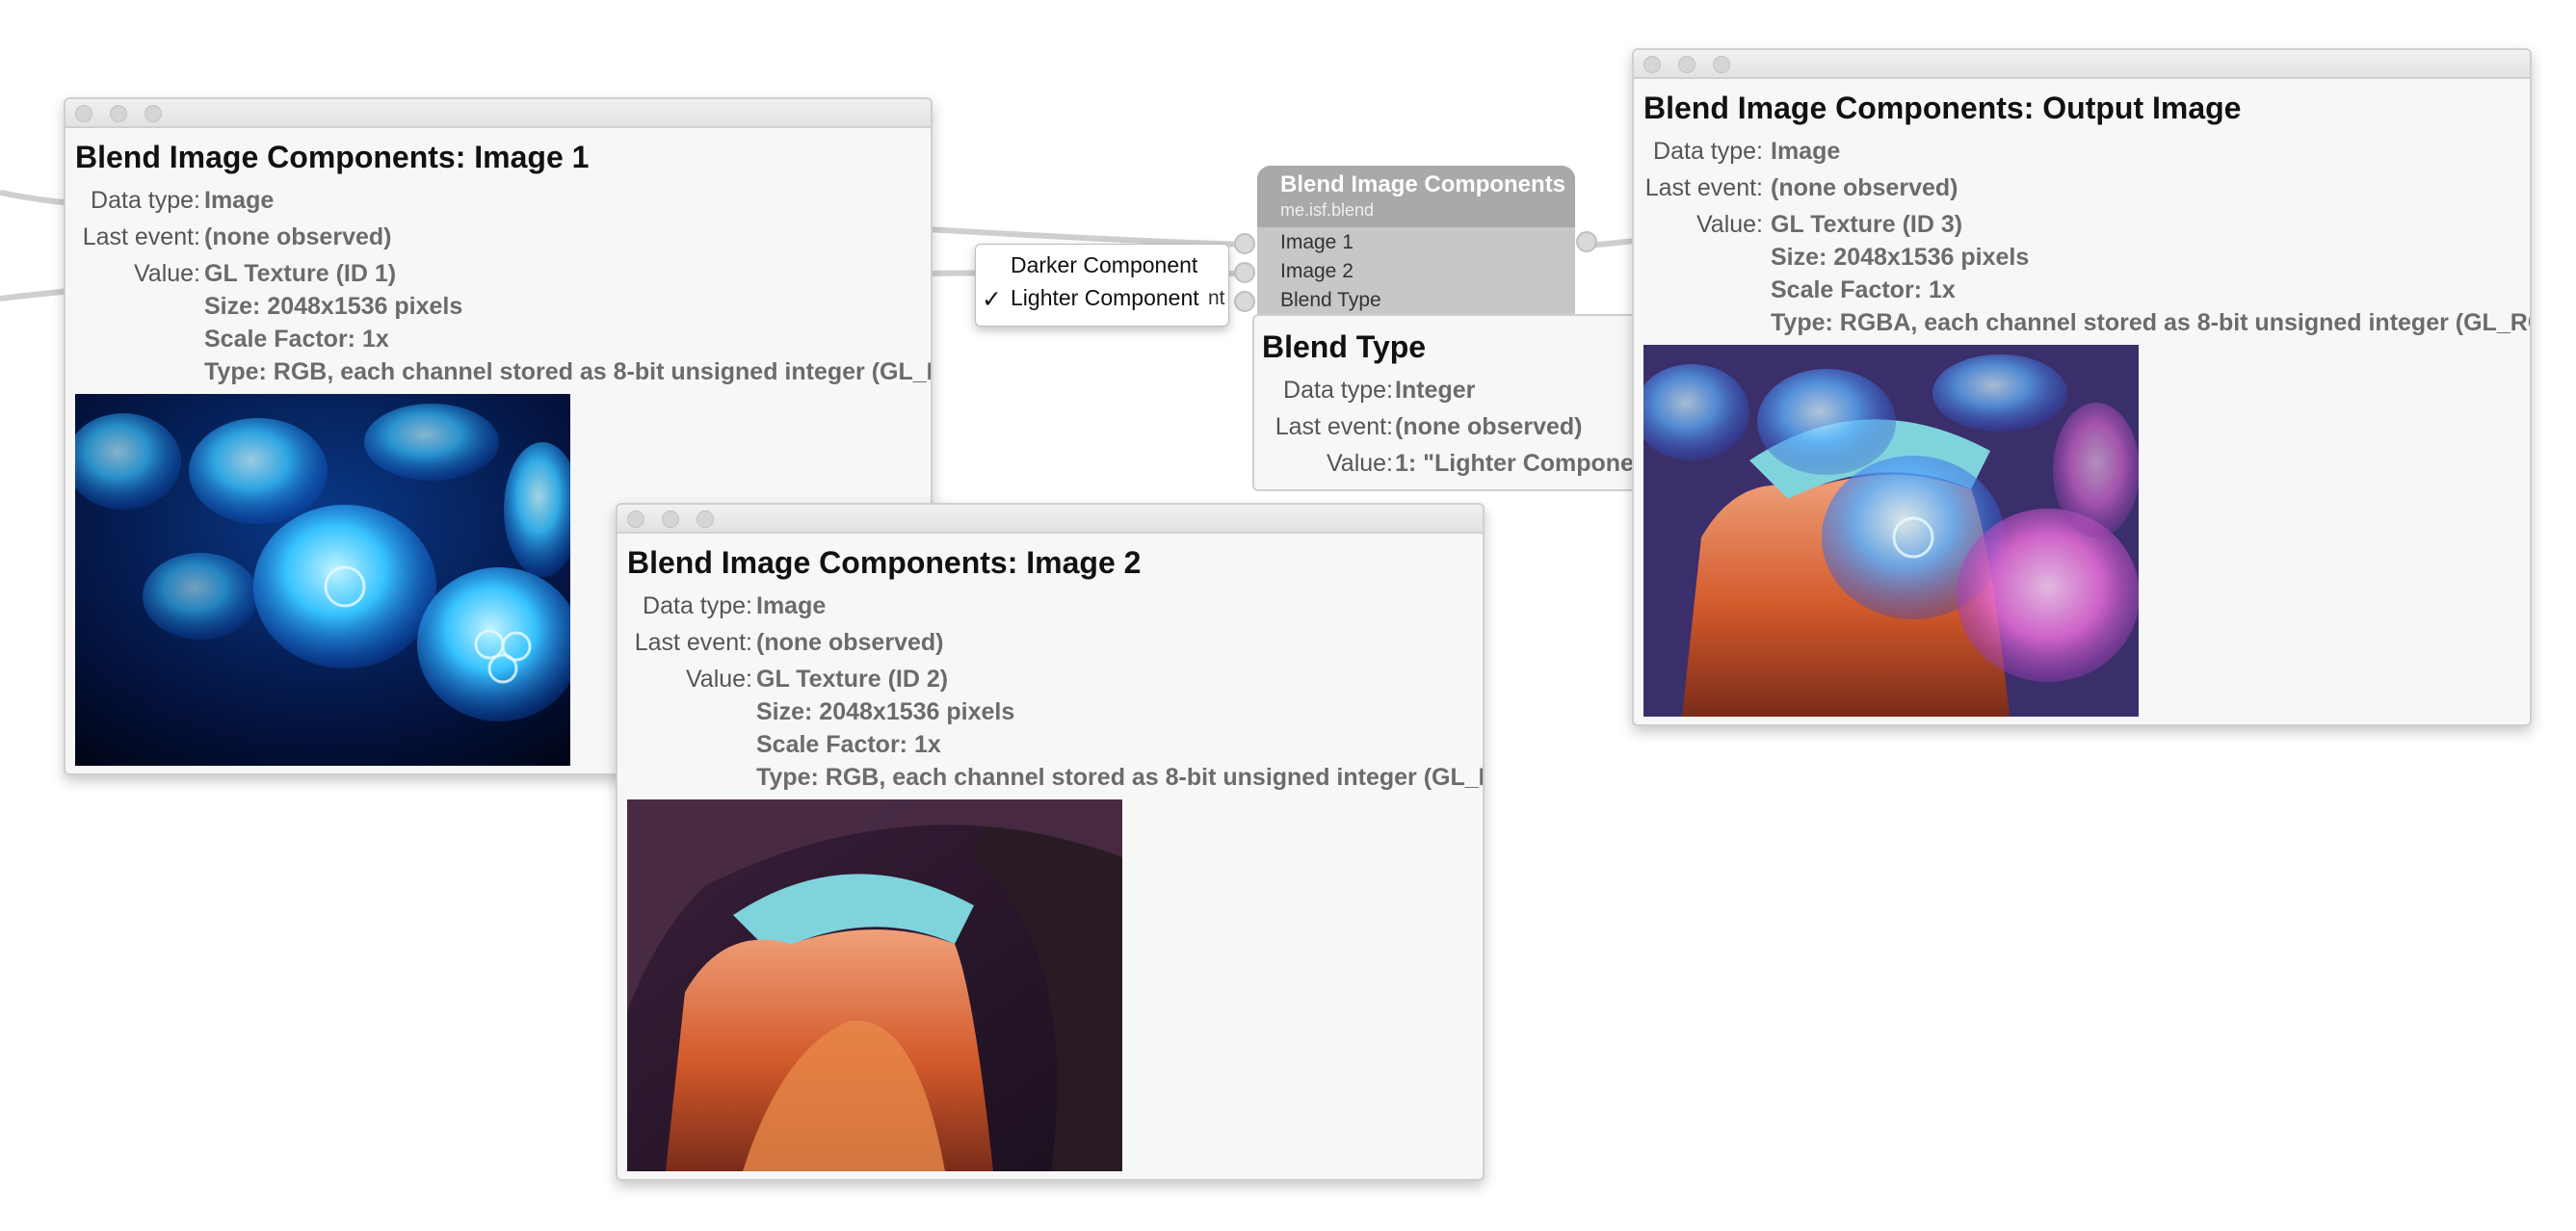 This screenshot has width=2576, height=1231. What do you see at coordinates (1217, 298) in the screenshot?
I see `truncated-port-label: nt` at bounding box center [1217, 298].